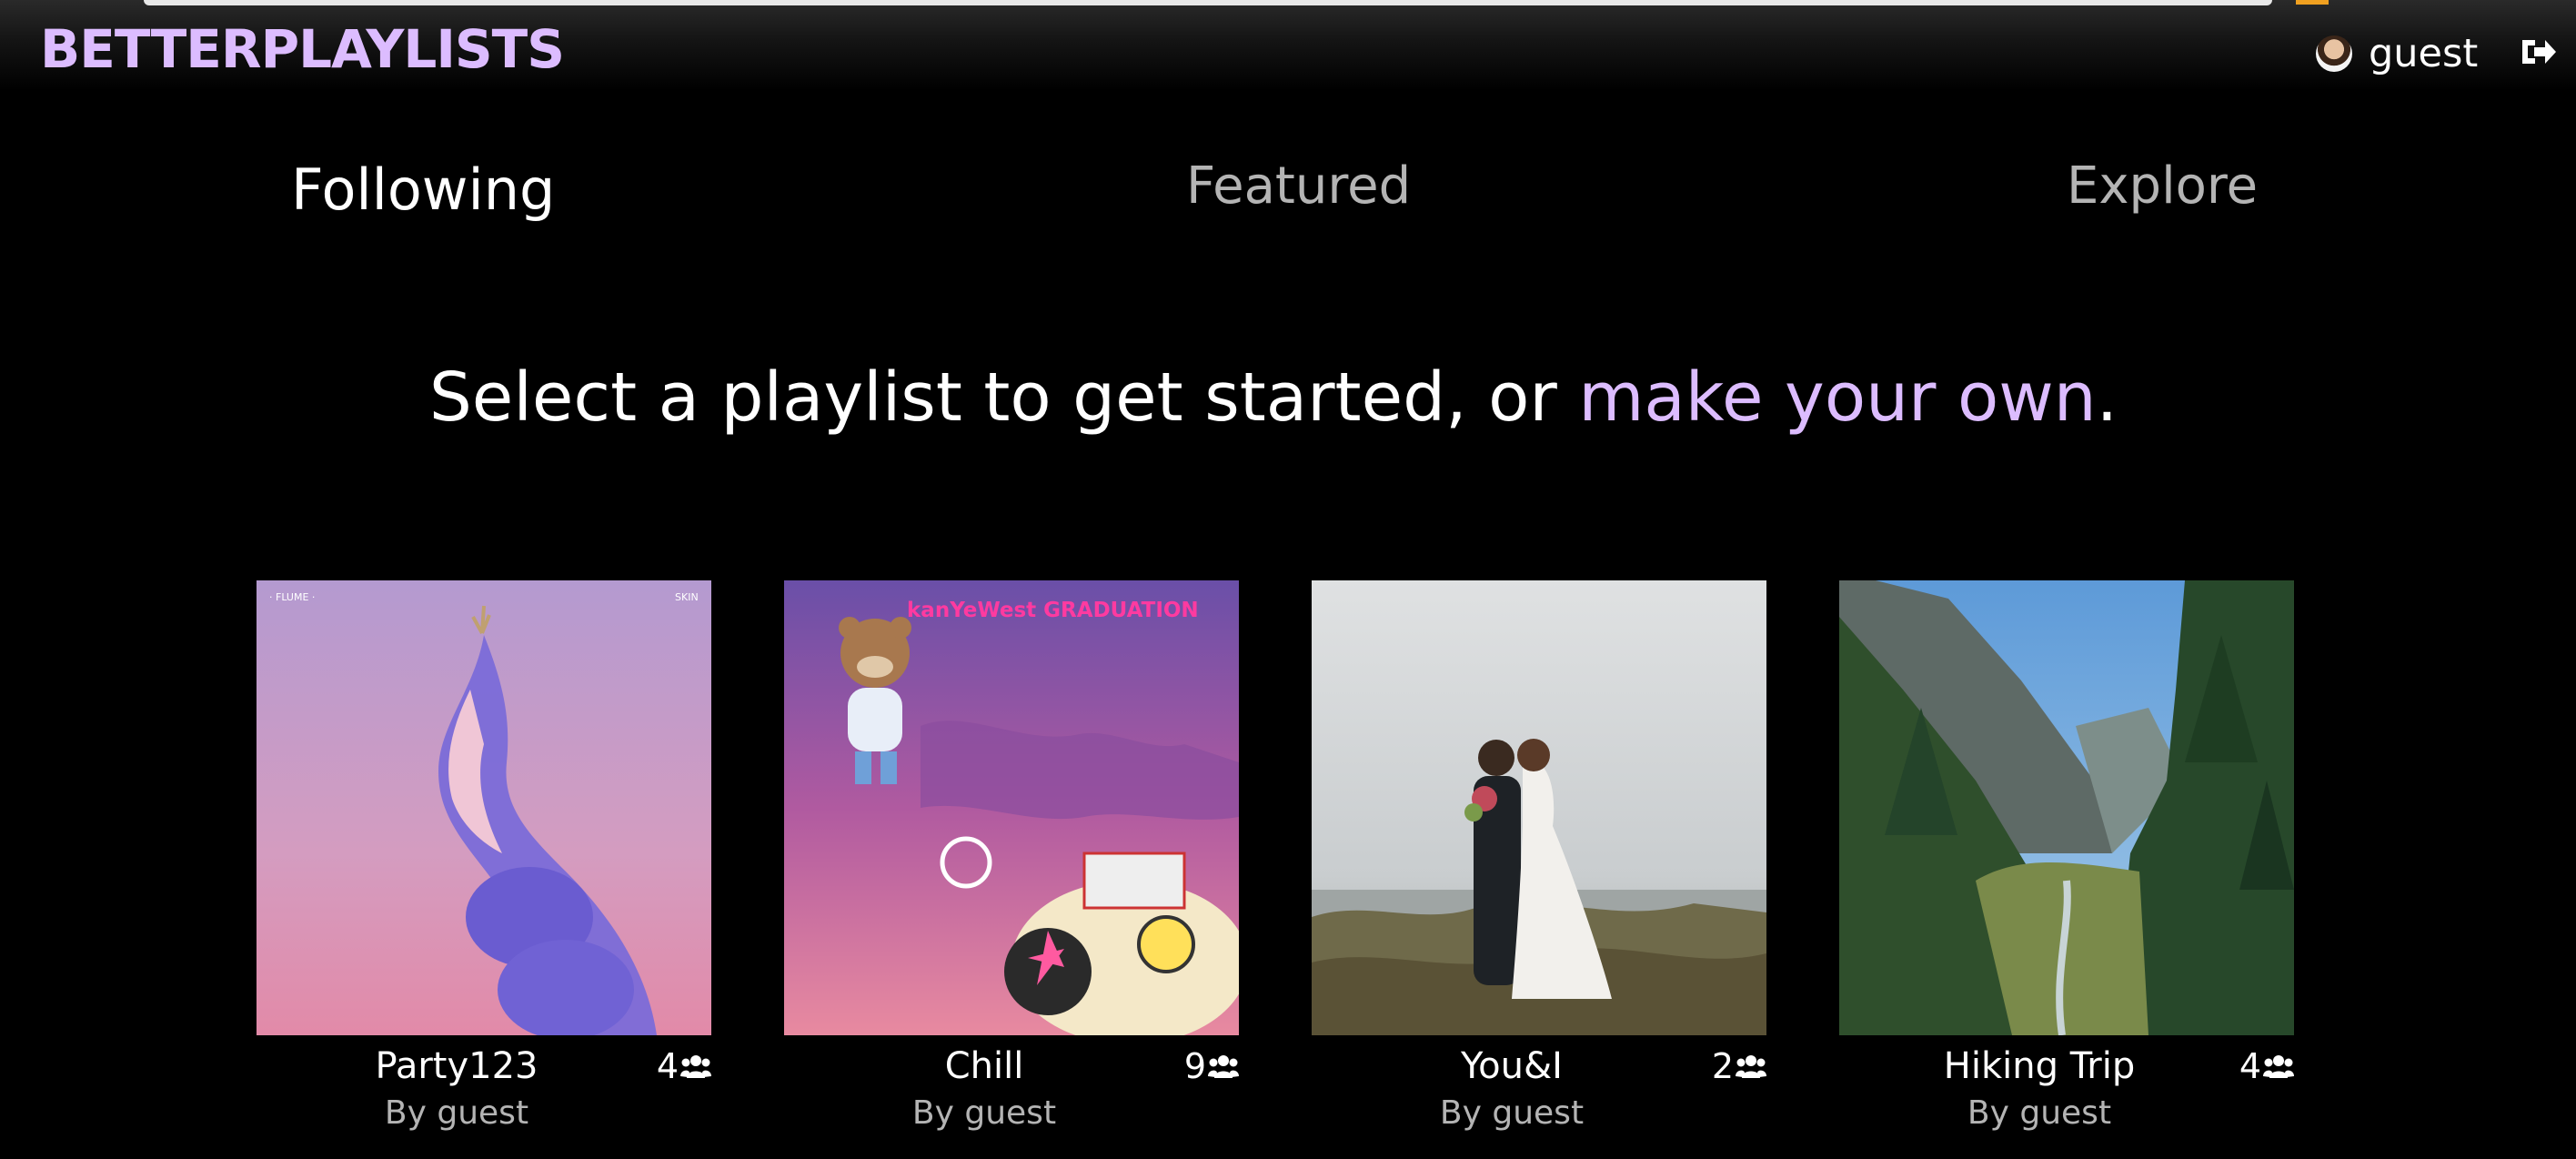 The image size is (2576, 1159). I want to click on cover-text-album: SKIN, so click(687, 597).